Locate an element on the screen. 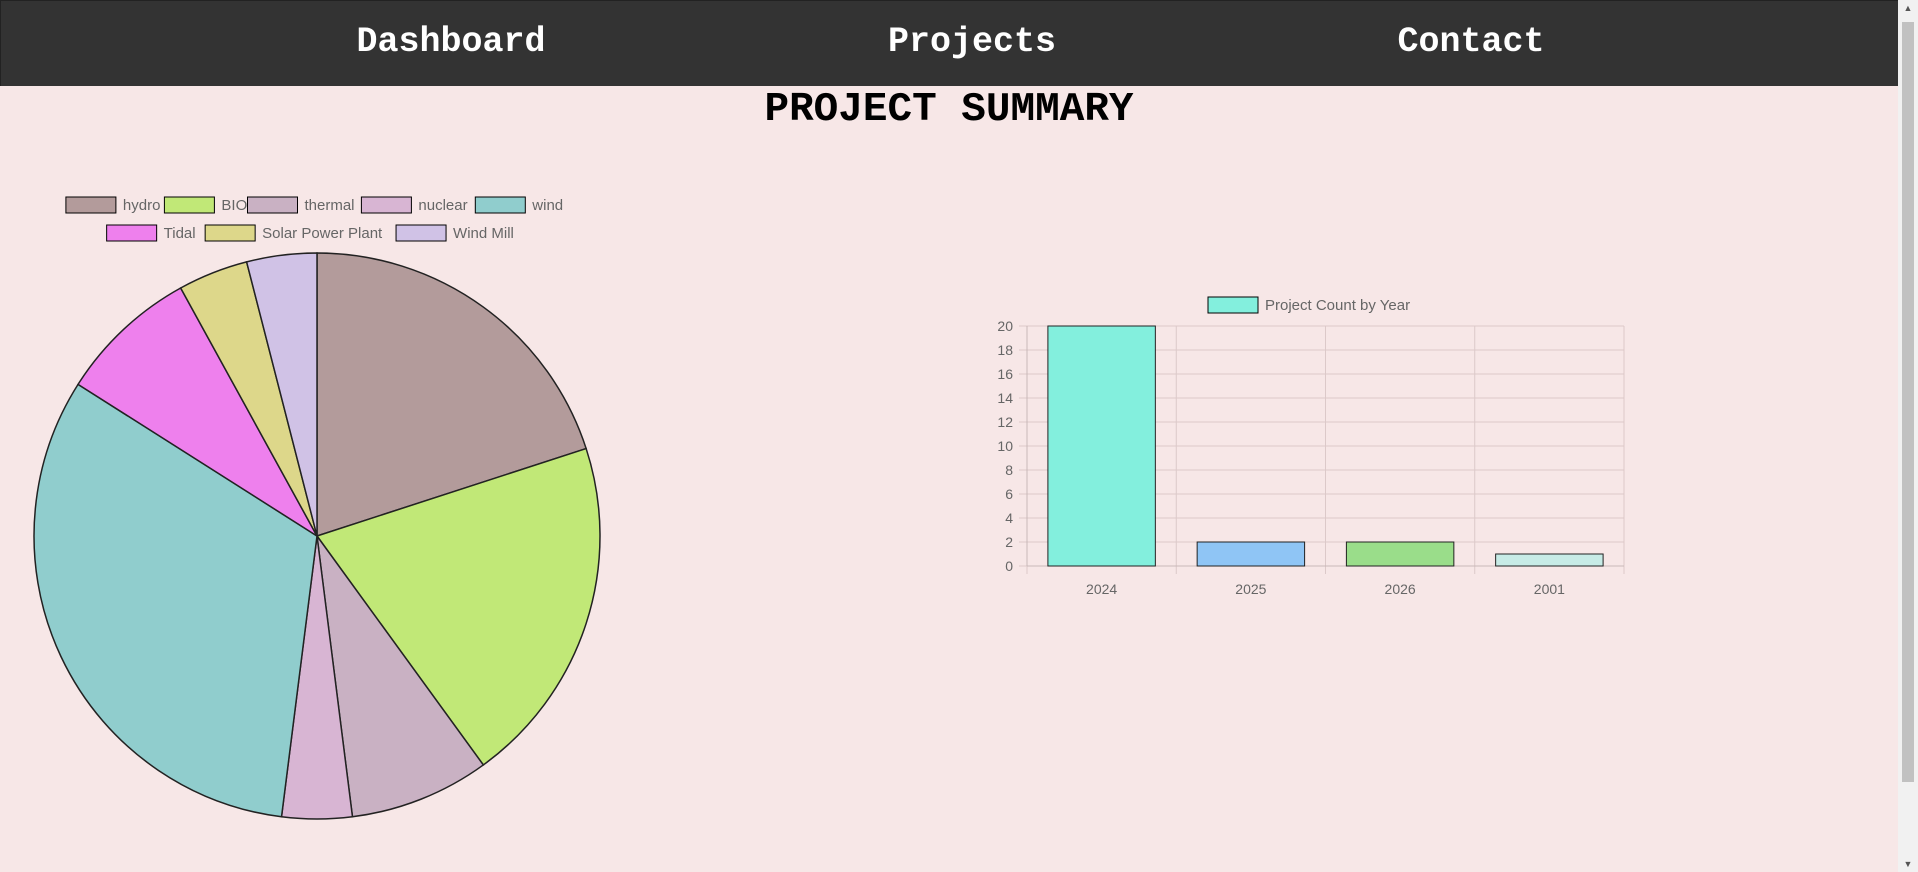 The height and width of the screenshot is (872, 1918). x-tick-label: 2001 is located at coordinates (1549, 589).